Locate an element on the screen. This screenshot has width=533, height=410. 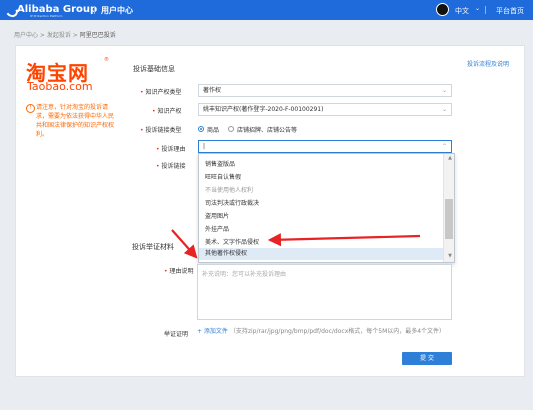
breadcrumb: 用户中心 > 发起投诉 > 阿里巴巴投诉 is located at coordinates (65, 35).